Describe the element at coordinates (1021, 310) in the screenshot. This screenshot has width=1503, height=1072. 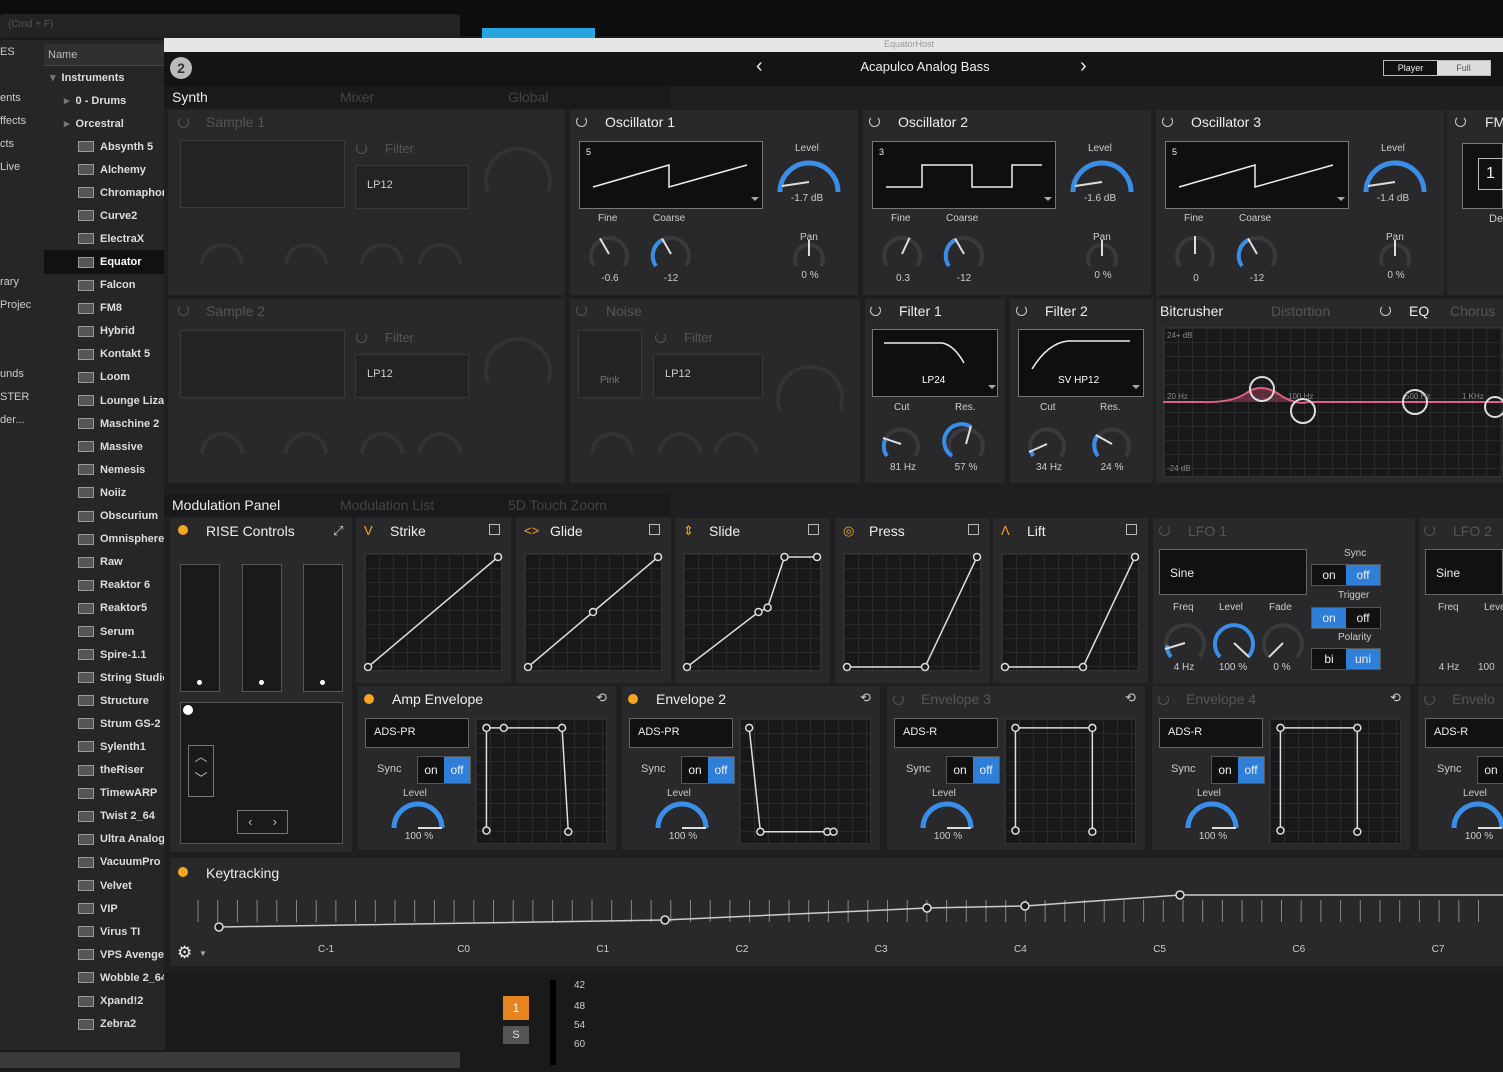
I see `filter2-power-icon` at that location.